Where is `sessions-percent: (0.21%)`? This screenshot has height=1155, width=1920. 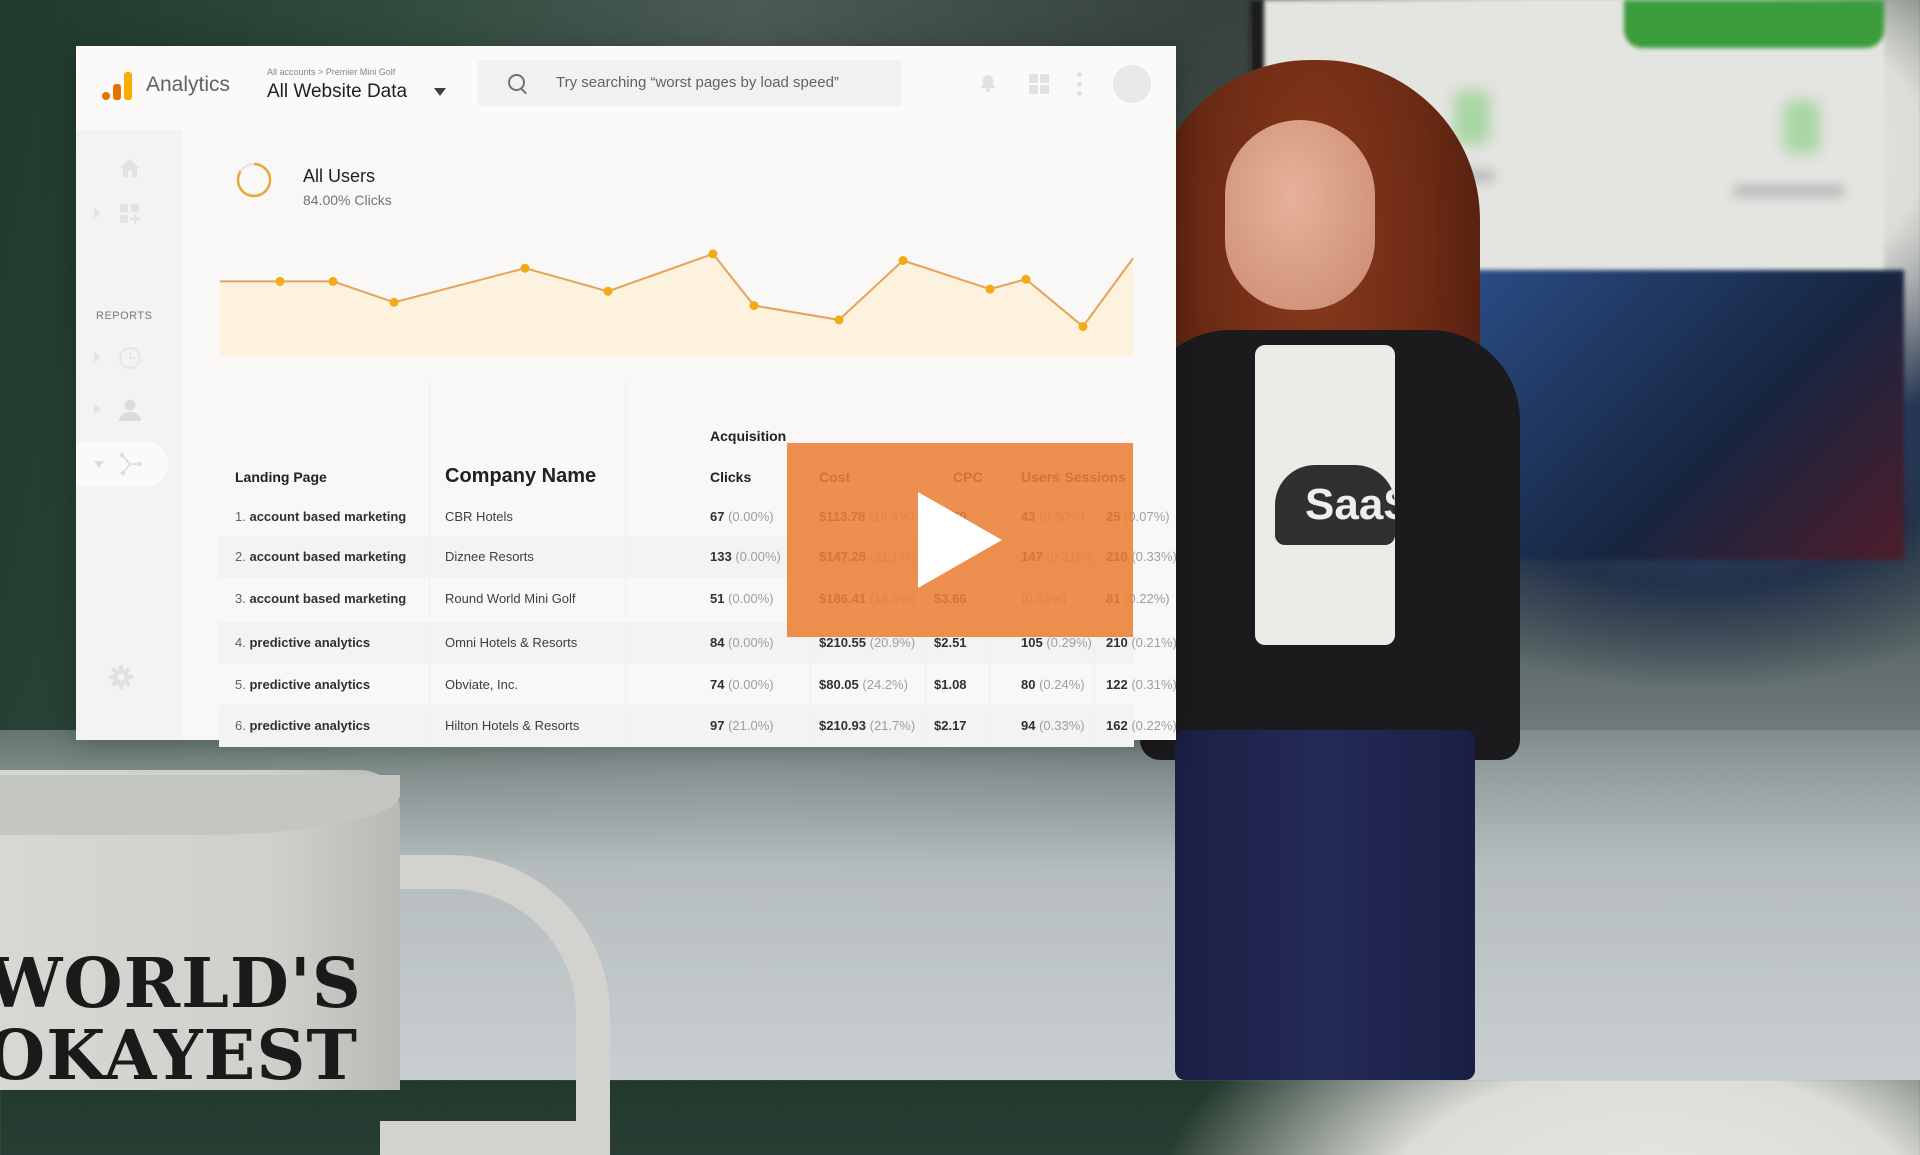 sessions-percent: (0.21%) is located at coordinates (1154, 642).